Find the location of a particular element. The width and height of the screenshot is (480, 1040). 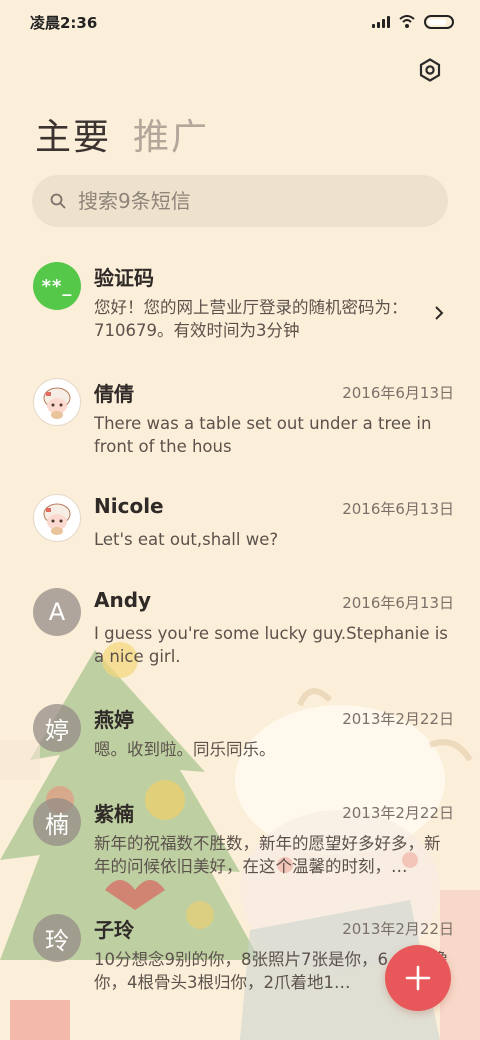

settings-icon is located at coordinates (430, 70).